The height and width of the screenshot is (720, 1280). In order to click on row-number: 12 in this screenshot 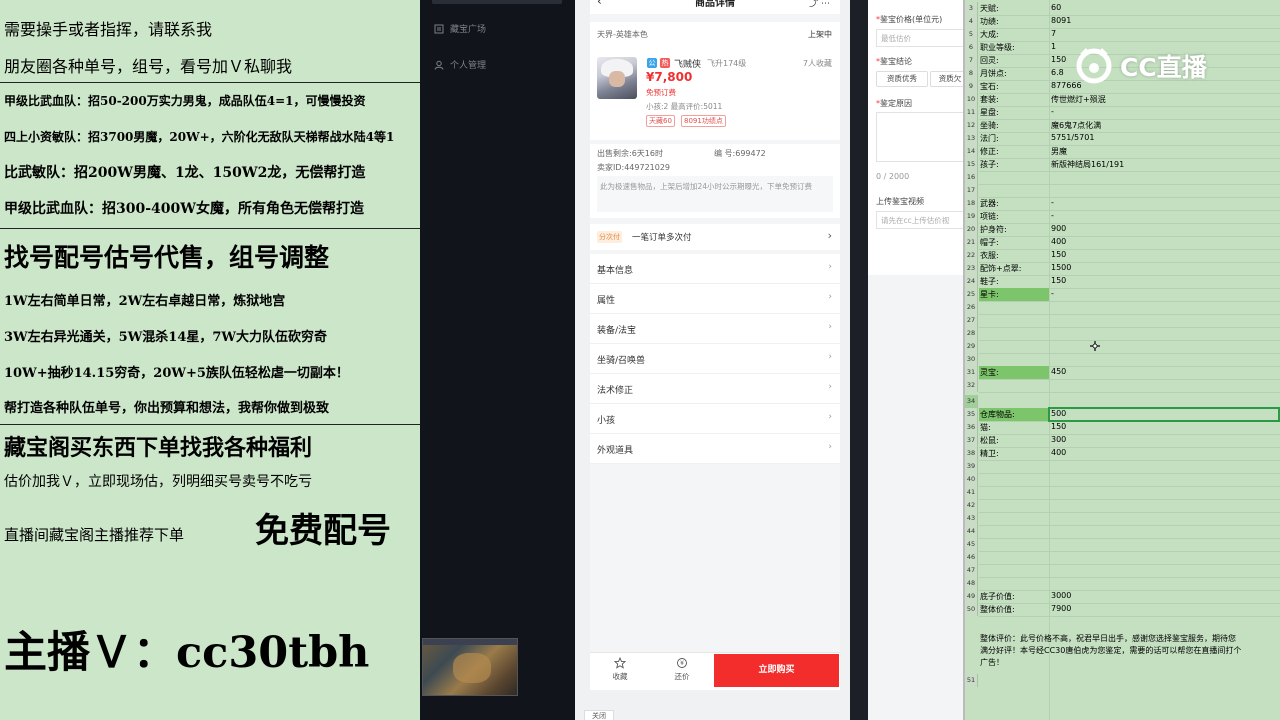, I will do `click(971, 125)`.